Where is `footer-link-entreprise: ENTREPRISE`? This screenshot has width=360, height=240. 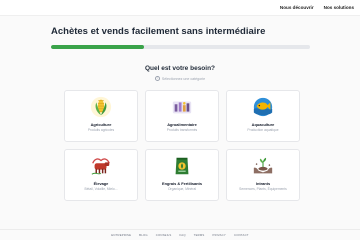
footer-link-entreprise: ENTREPRISE is located at coordinates (121, 235).